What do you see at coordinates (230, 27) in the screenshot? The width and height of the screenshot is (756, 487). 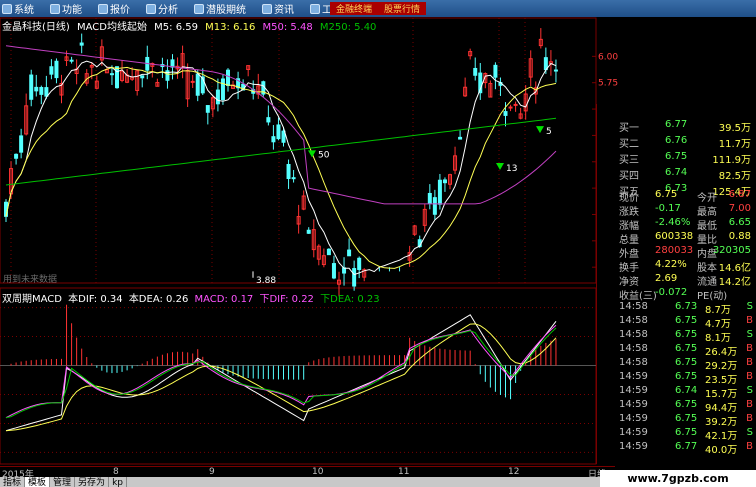 I see `ma13-value: M13: 6.16` at bounding box center [230, 27].